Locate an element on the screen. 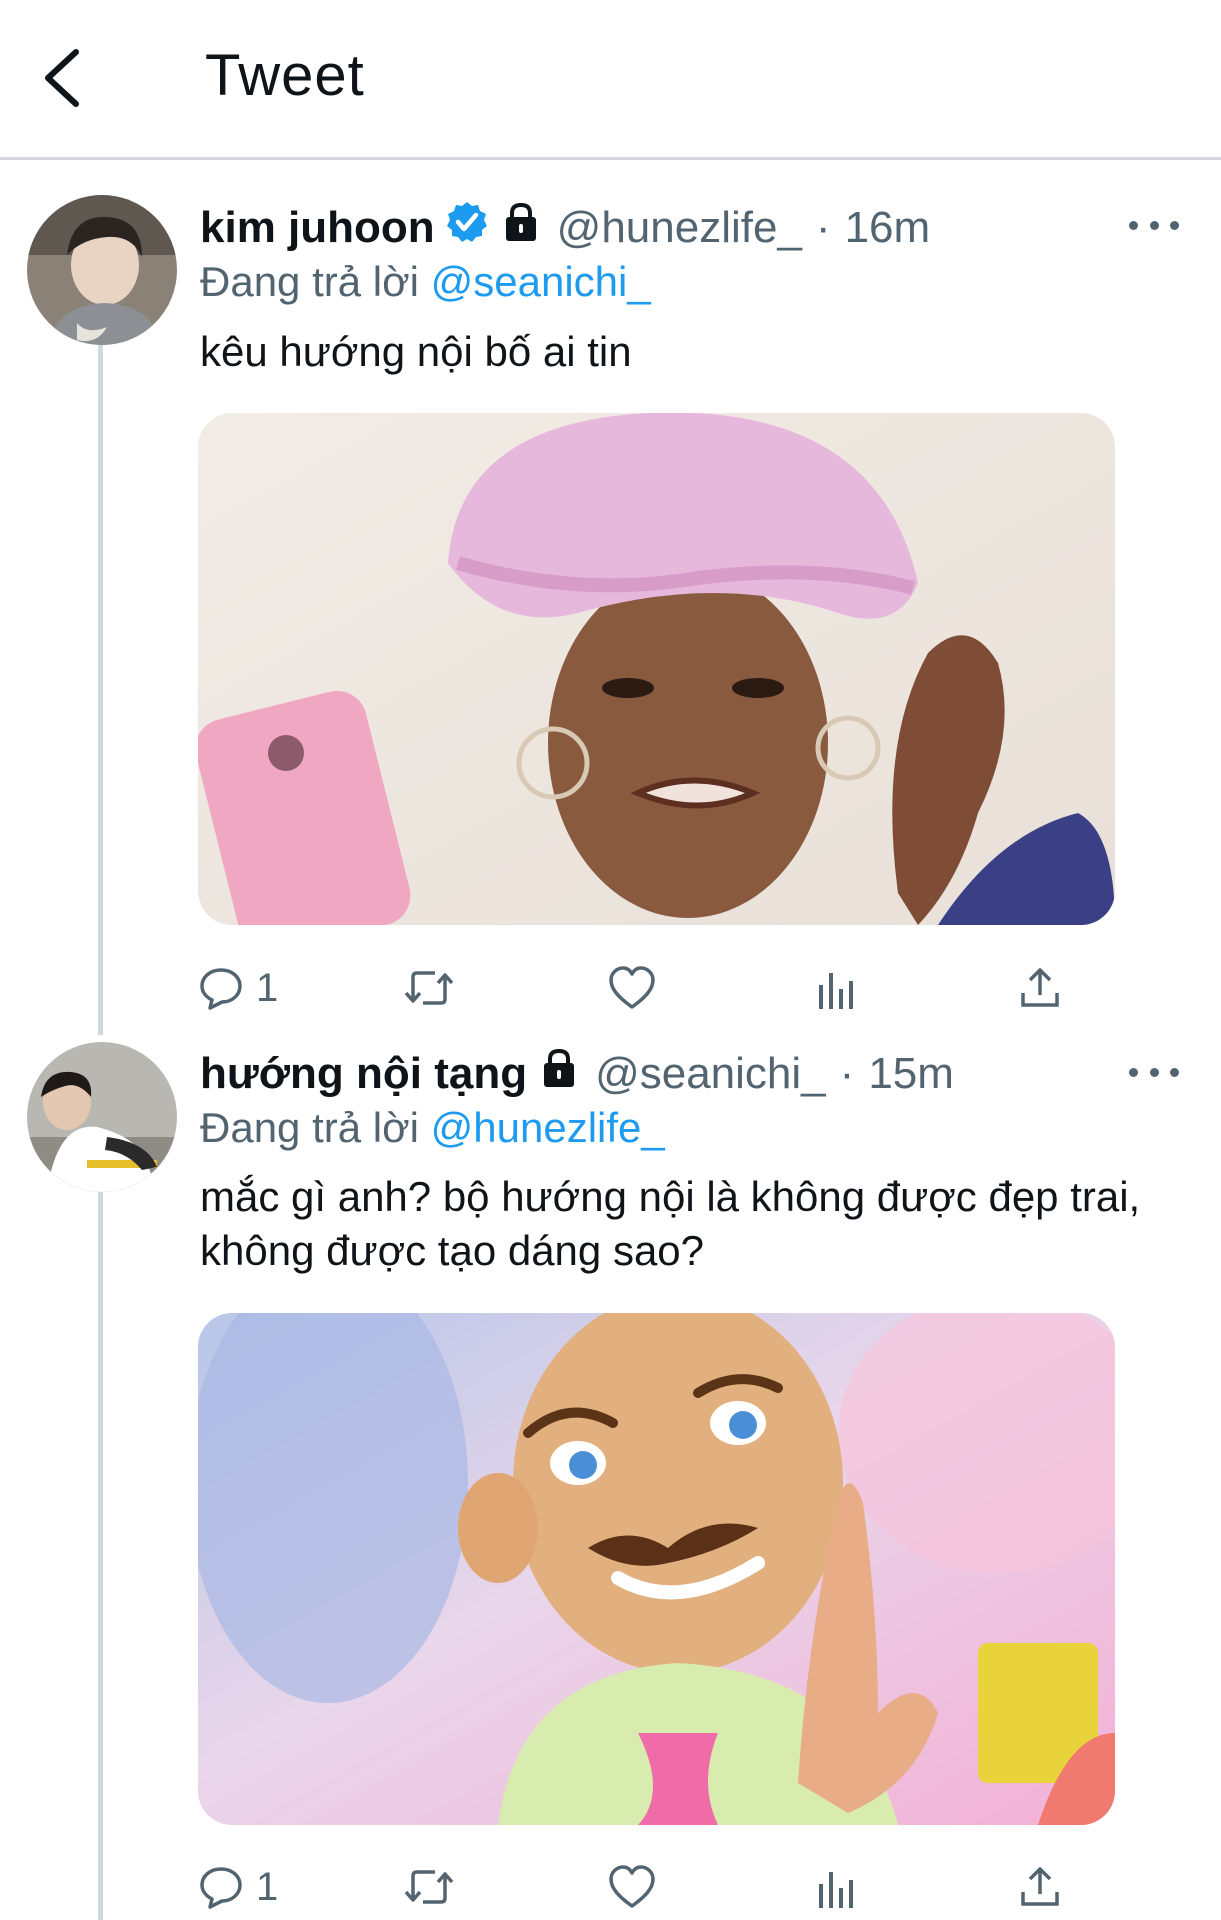 Image resolution: width=1221 pixels, height=1920 pixels. display-name: kim juhoon is located at coordinates (317, 228).